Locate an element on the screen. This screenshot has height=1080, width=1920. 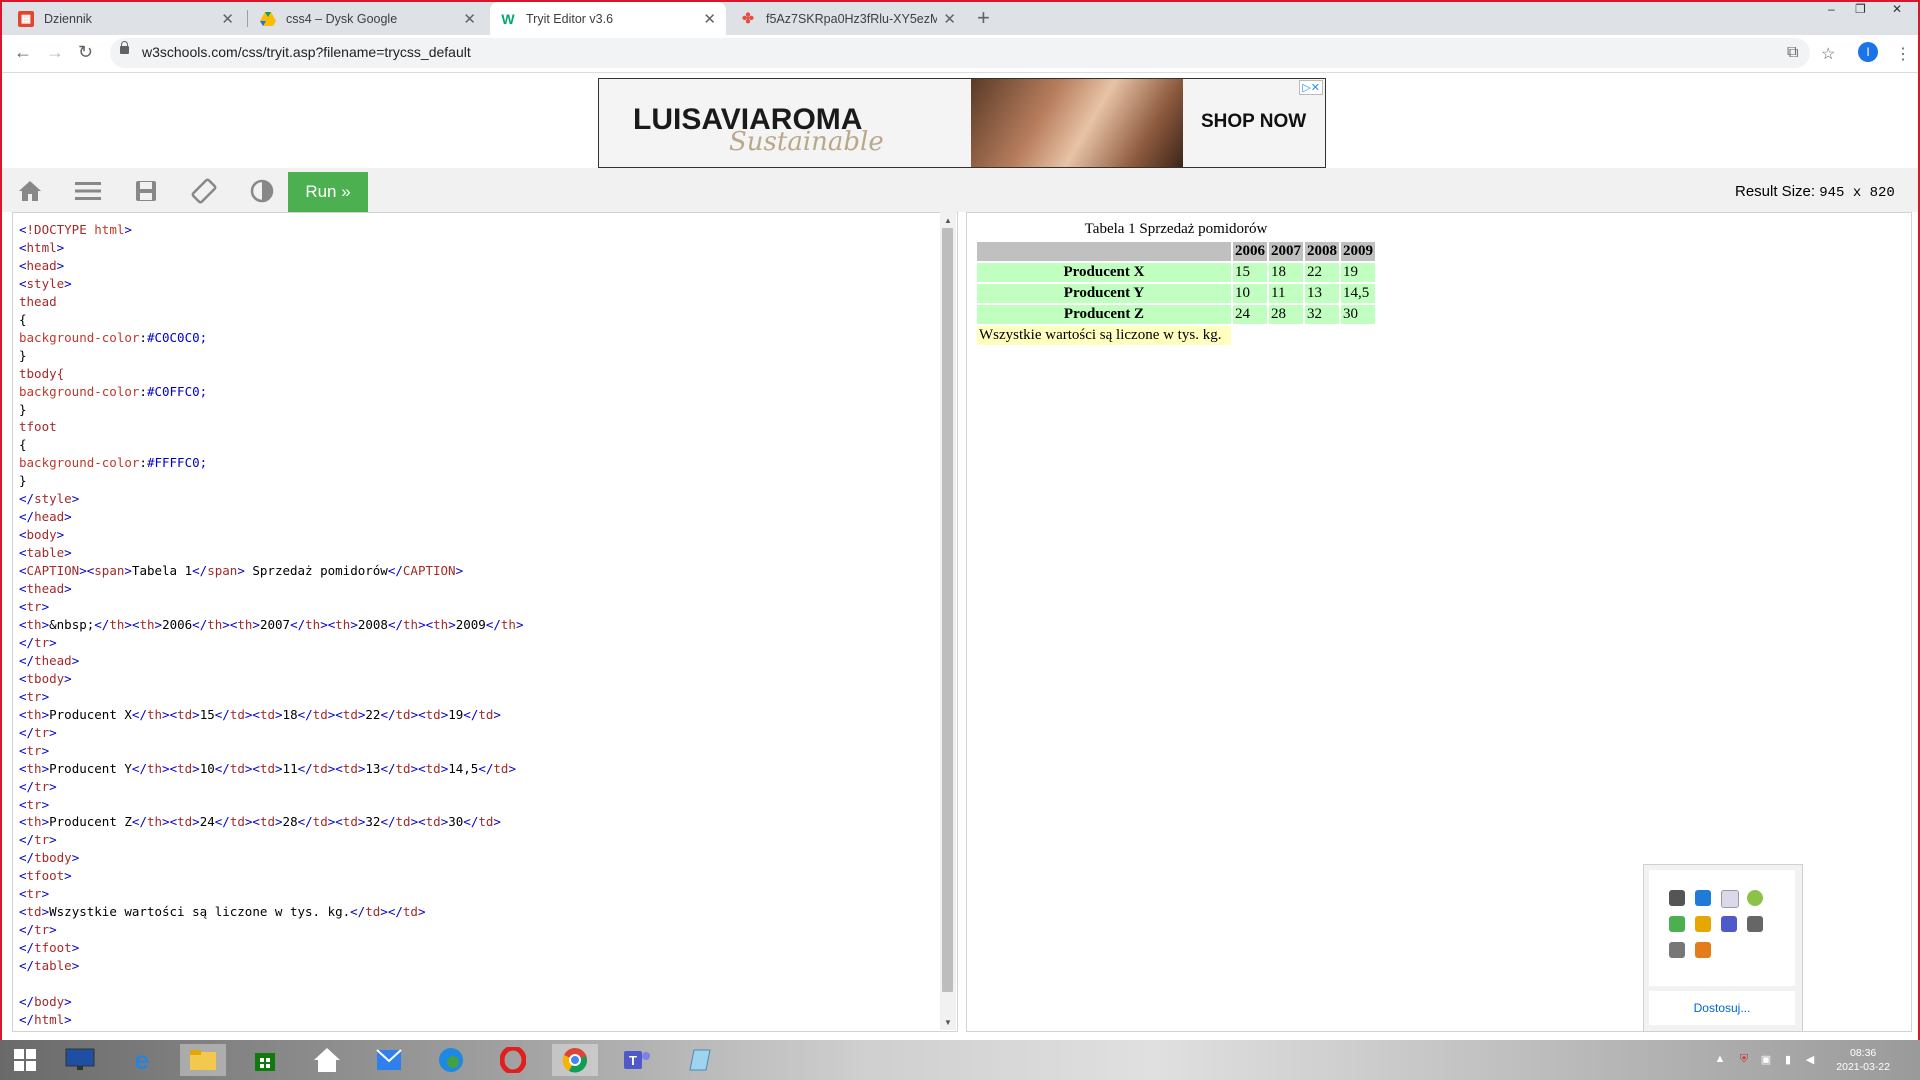
code-line: thead is located at coordinates (38, 301).